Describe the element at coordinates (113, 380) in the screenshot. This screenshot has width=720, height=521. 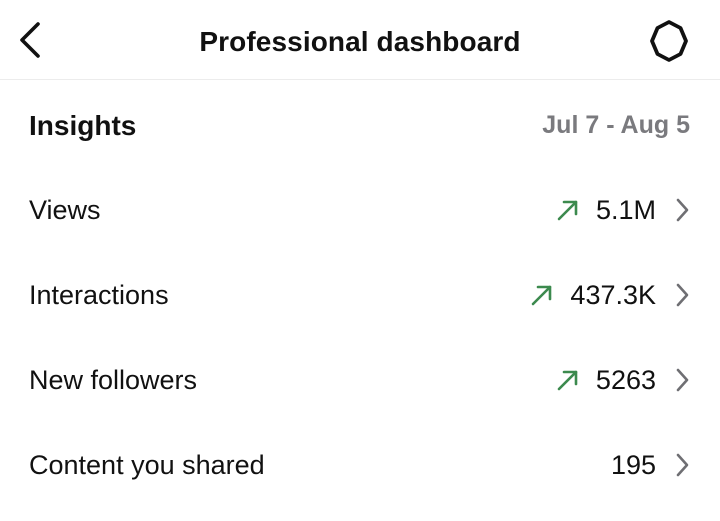
I see `metric-label: New followers` at that location.